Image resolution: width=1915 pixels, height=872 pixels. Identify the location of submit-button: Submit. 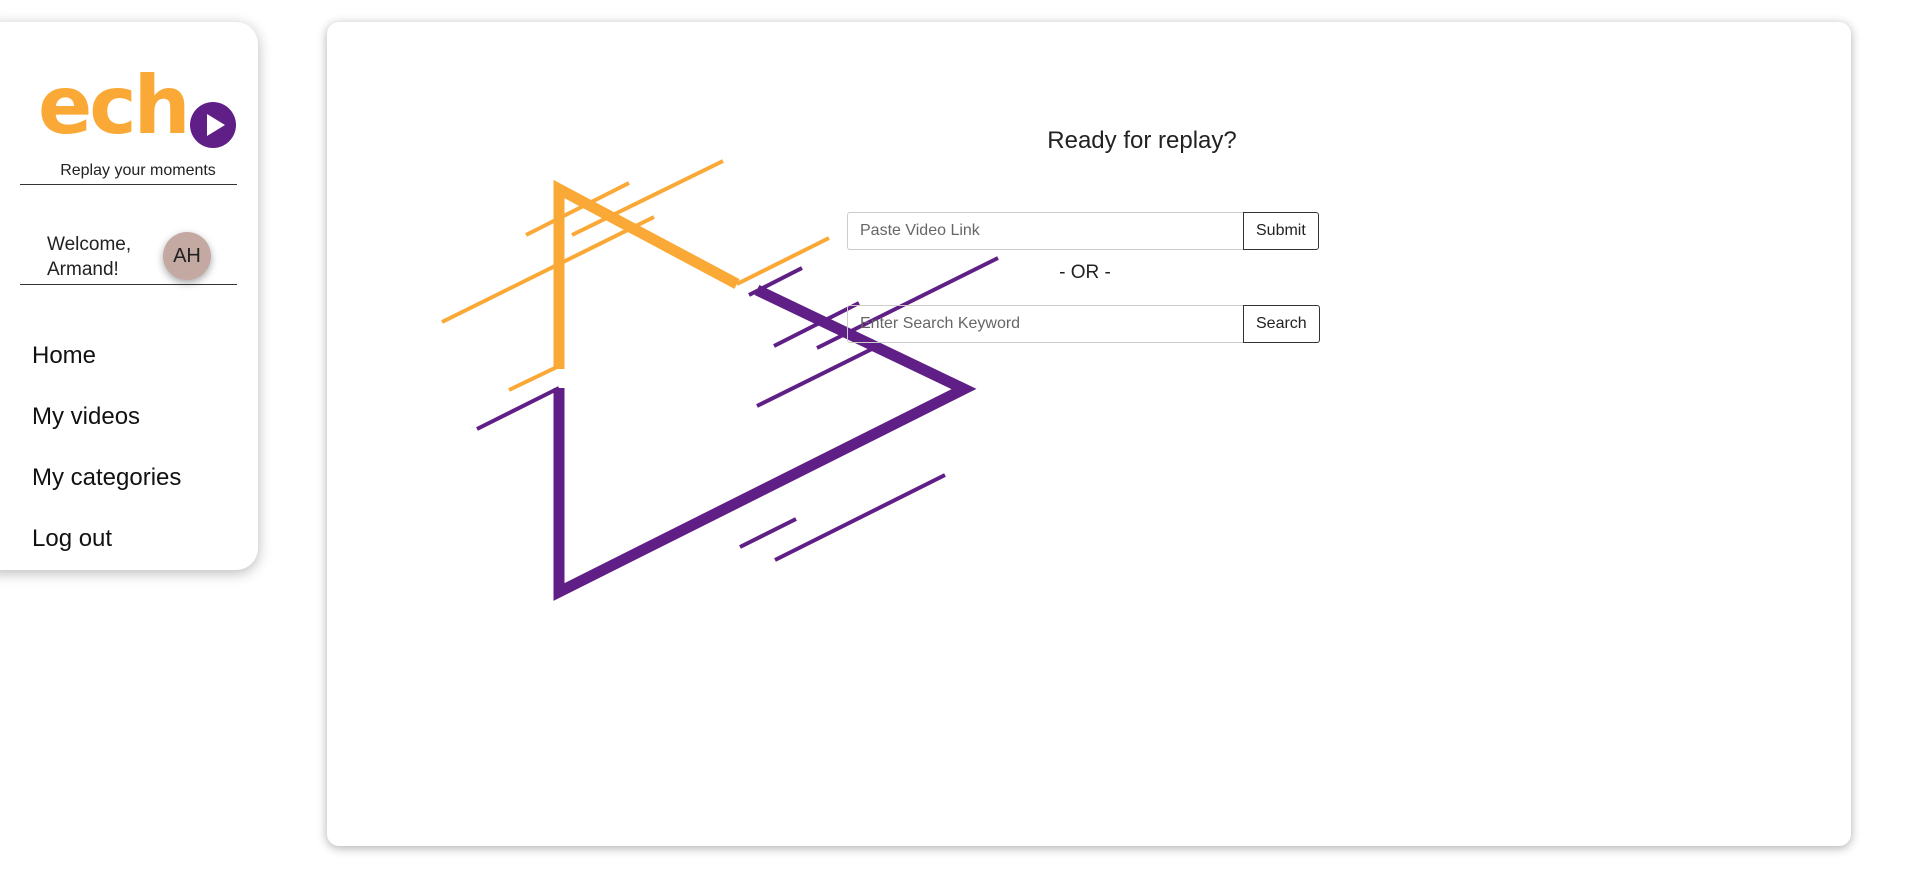
(1281, 231).